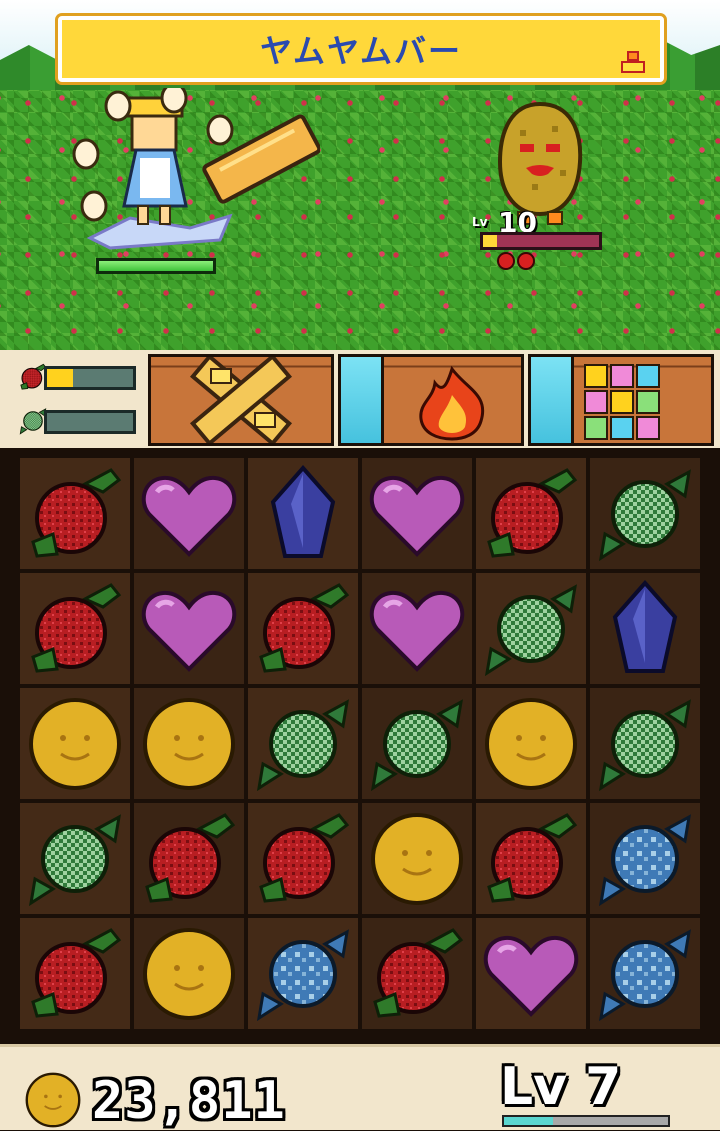 This screenshot has width=720, height=1131. I want to click on skill-name: ヤムヤムバー, so click(361, 51).